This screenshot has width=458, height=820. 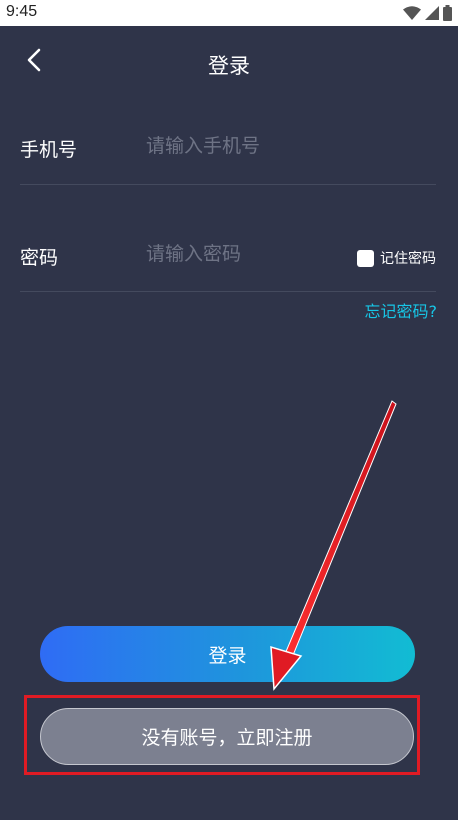 What do you see at coordinates (246, 146) in the screenshot?
I see `phone-input` at bounding box center [246, 146].